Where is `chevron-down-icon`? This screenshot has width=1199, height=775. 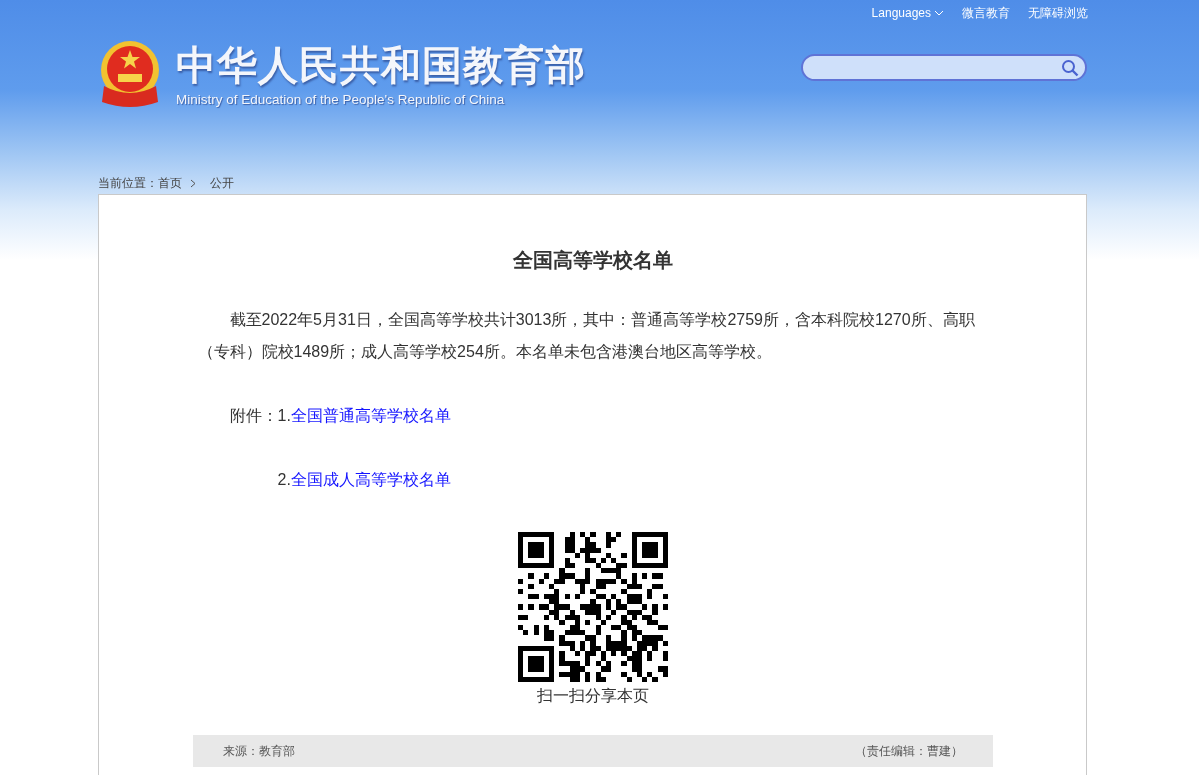
chevron-down-icon is located at coordinates (939, 13).